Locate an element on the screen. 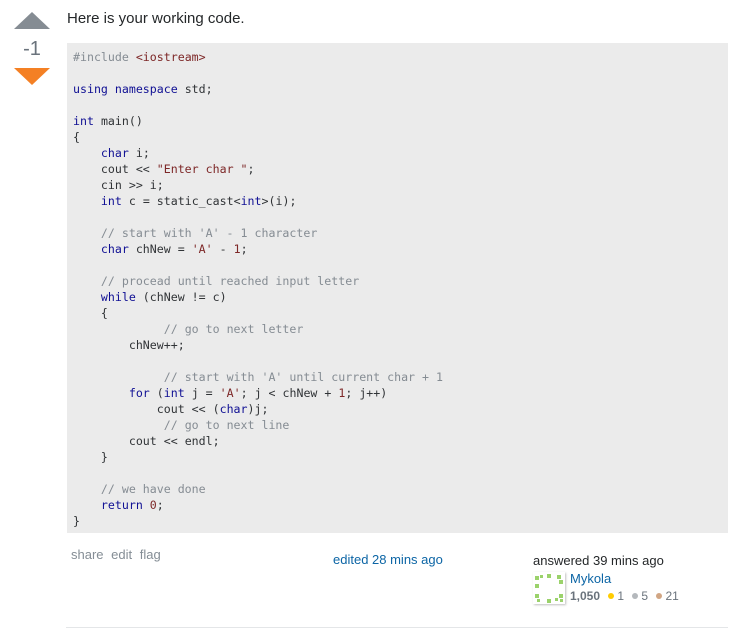  avatar is located at coordinates (549, 588).